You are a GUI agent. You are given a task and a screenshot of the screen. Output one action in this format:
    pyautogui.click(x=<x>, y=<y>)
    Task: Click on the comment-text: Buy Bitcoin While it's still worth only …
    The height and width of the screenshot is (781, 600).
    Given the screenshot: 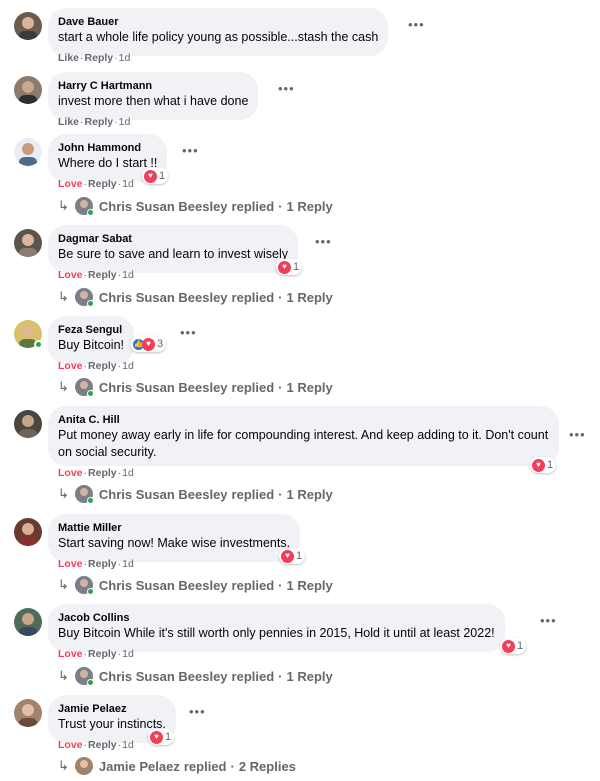 What is the action you would take?
    pyautogui.click(x=276, y=633)
    